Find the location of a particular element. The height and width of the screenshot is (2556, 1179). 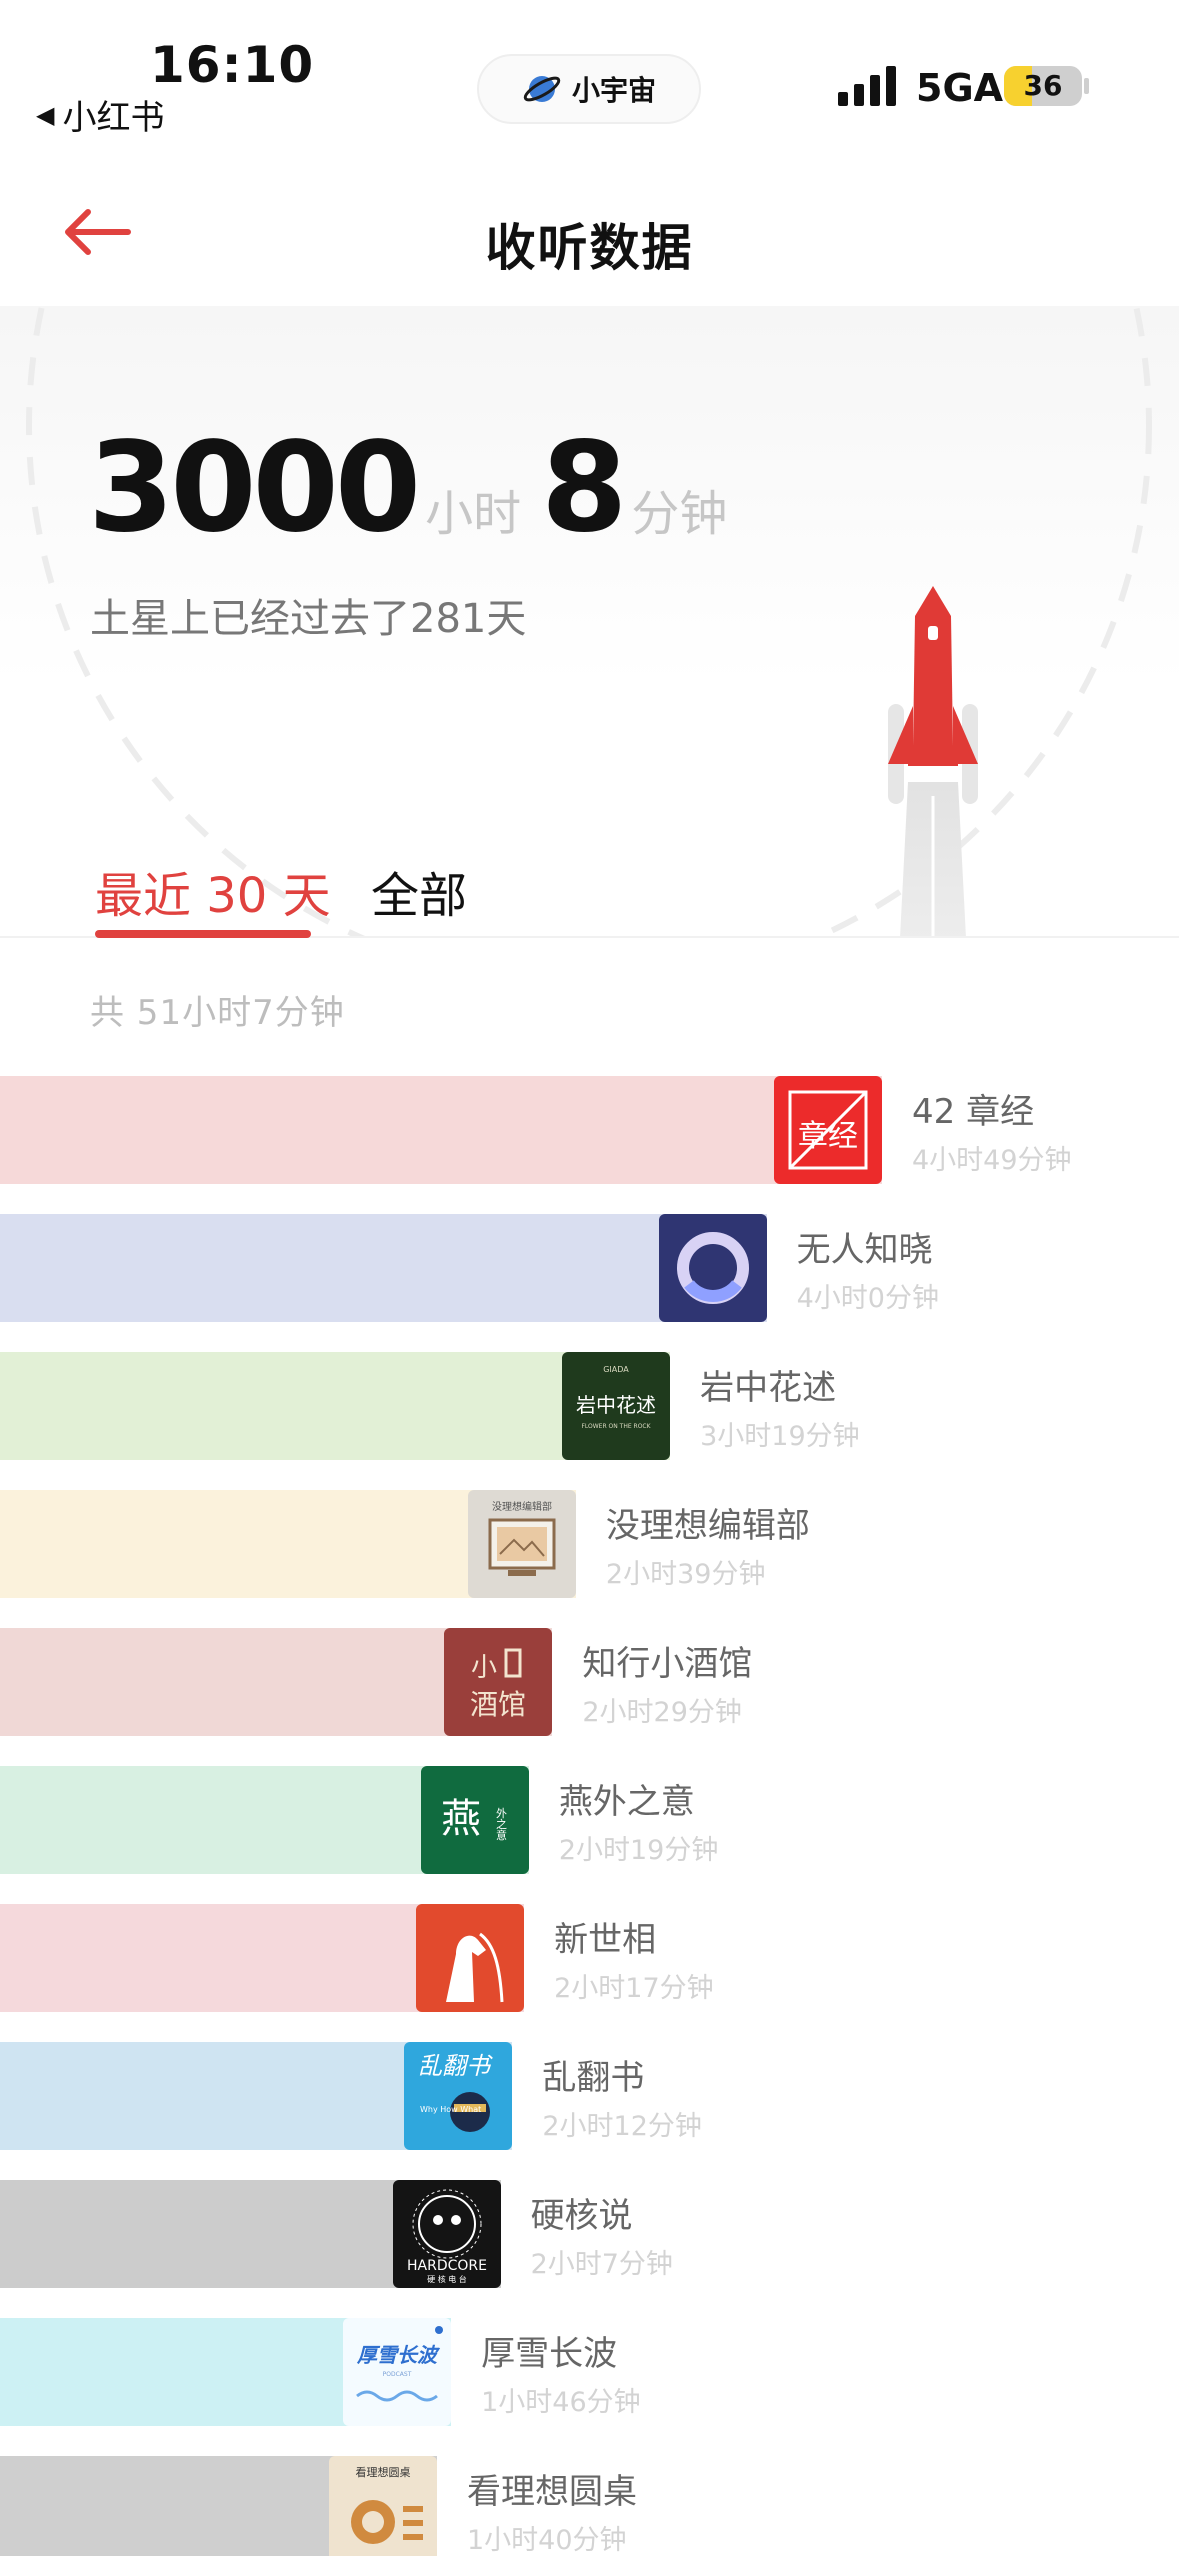

tab-all: 全部 is located at coordinates (419, 891).